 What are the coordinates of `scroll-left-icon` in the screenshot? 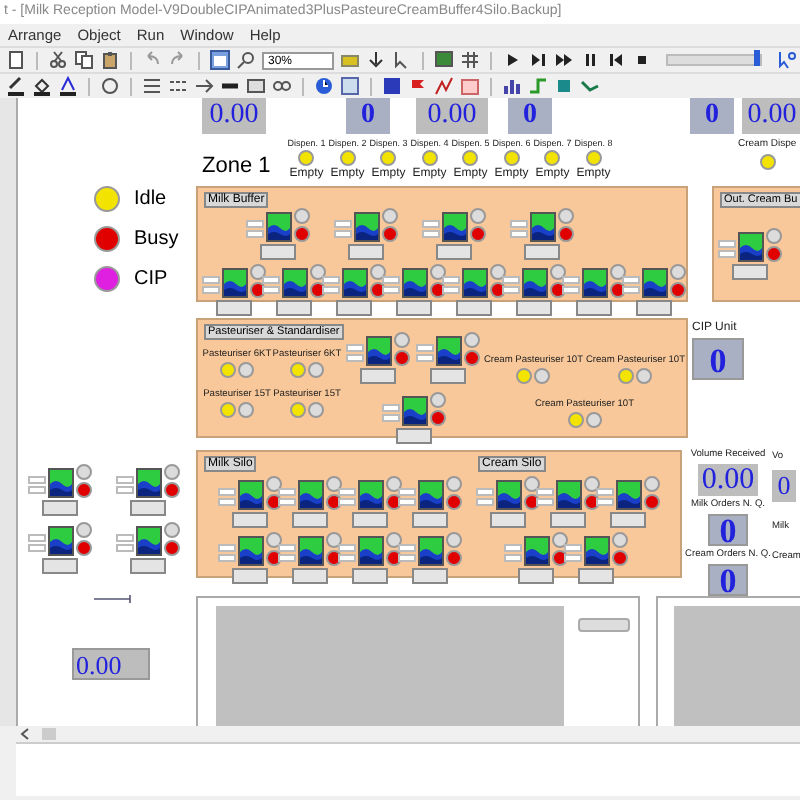 It's located at (25, 734).